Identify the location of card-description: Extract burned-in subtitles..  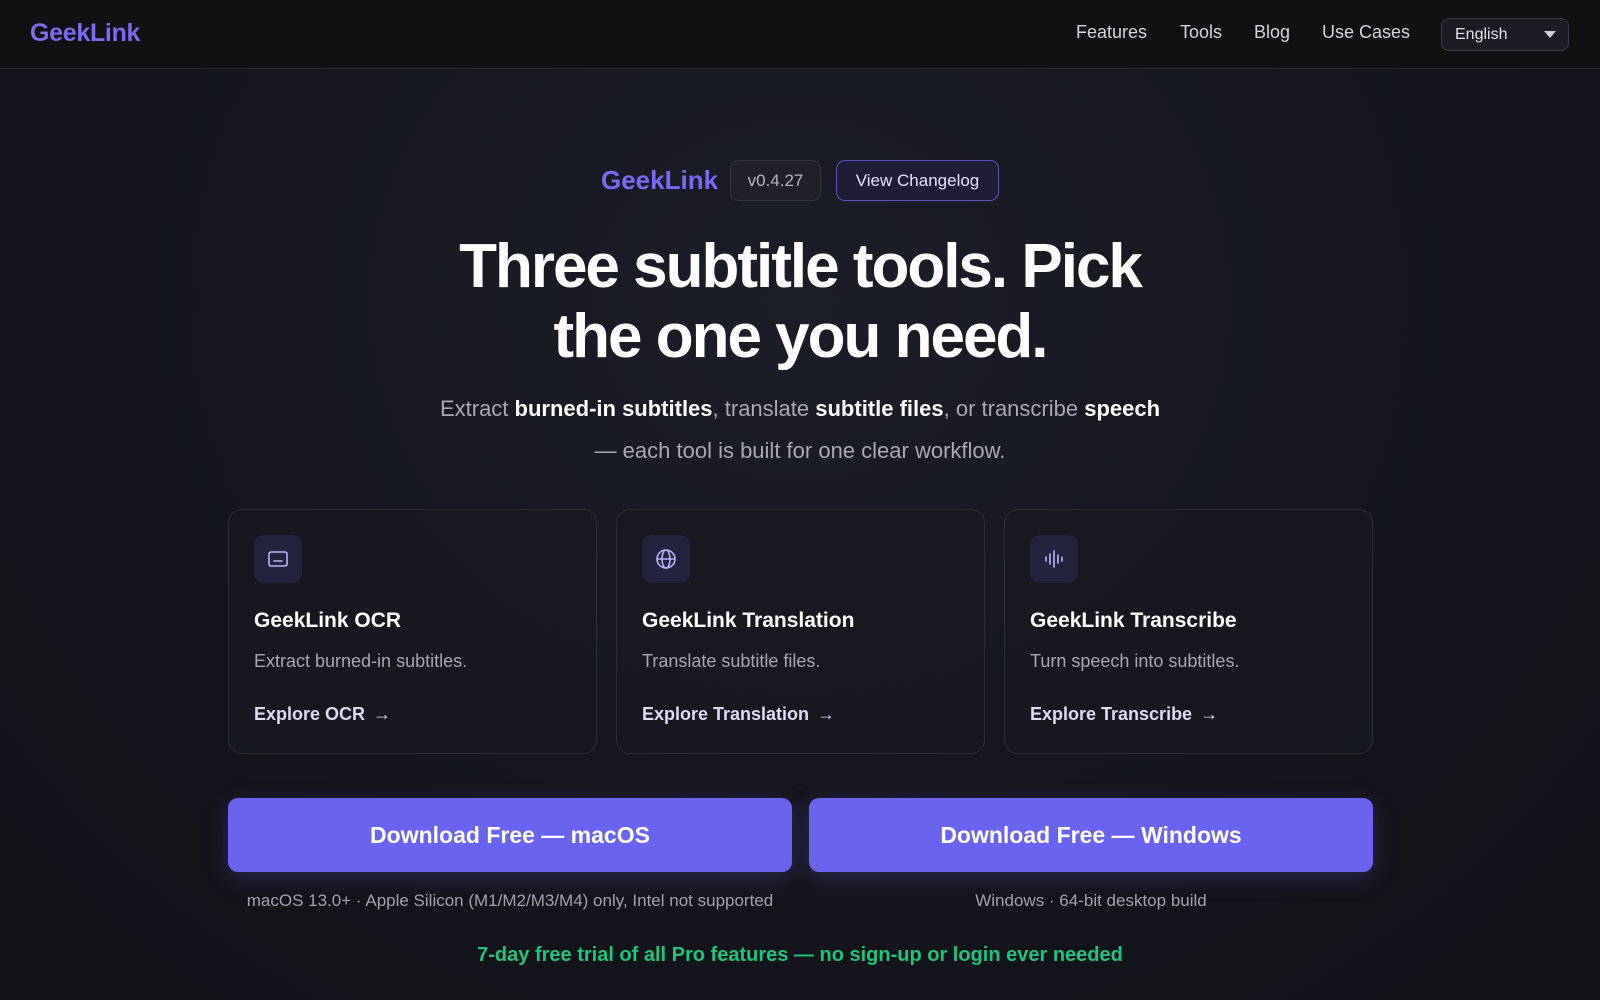
(361, 661).